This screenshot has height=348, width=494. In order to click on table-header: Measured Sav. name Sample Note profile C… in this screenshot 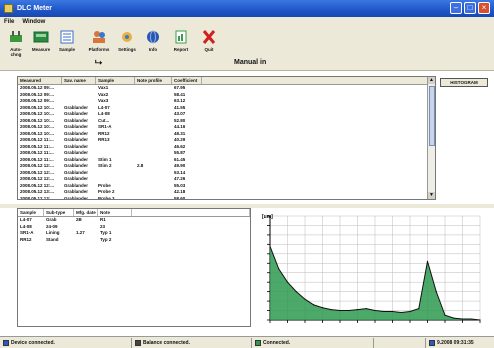, I will do `click(226, 81)`.